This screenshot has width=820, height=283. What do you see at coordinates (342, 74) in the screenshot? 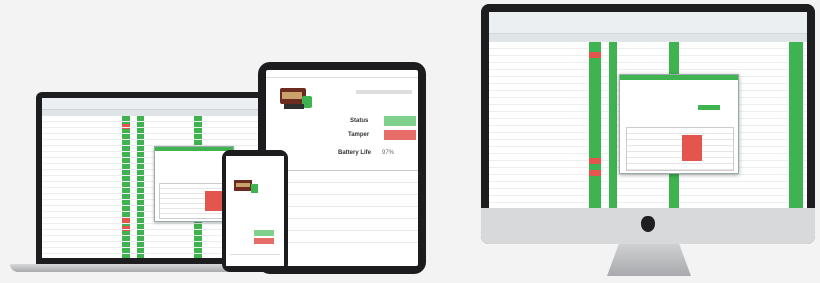
I see `tablet-topbar` at bounding box center [342, 74].